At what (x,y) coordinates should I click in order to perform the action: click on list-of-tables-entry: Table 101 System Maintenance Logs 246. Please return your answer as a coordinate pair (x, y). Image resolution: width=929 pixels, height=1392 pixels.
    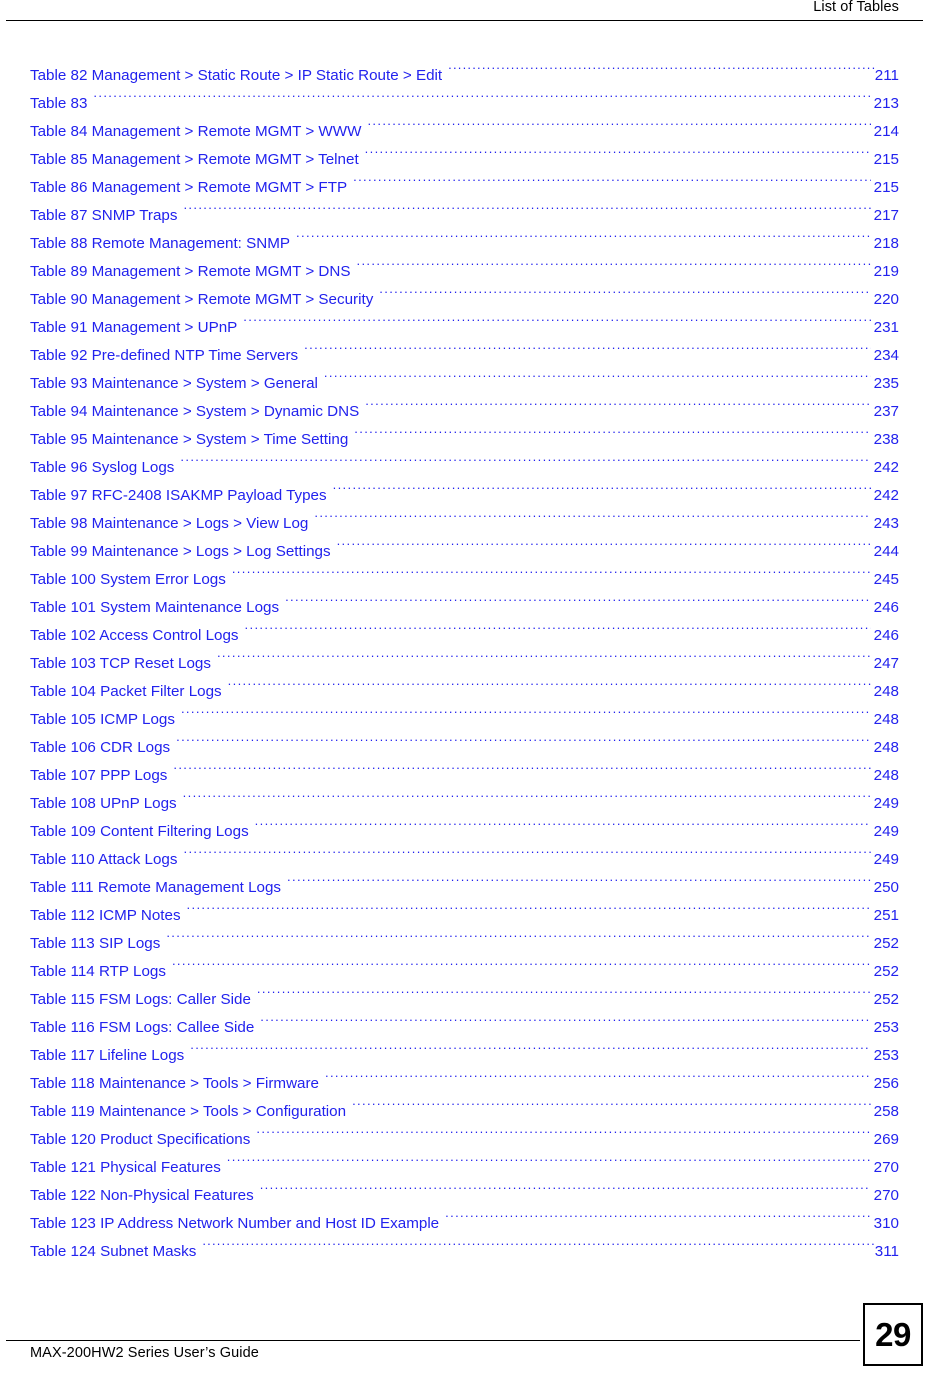
    Looking at the image, I should click on (464, 608).